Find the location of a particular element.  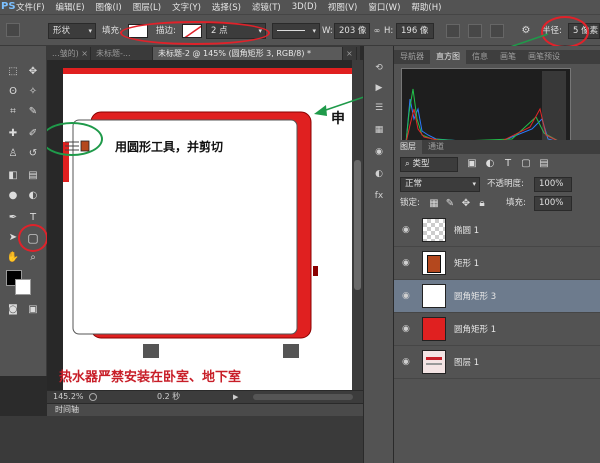

rectangle-shape-thumb is located at coordinates (434, 264).